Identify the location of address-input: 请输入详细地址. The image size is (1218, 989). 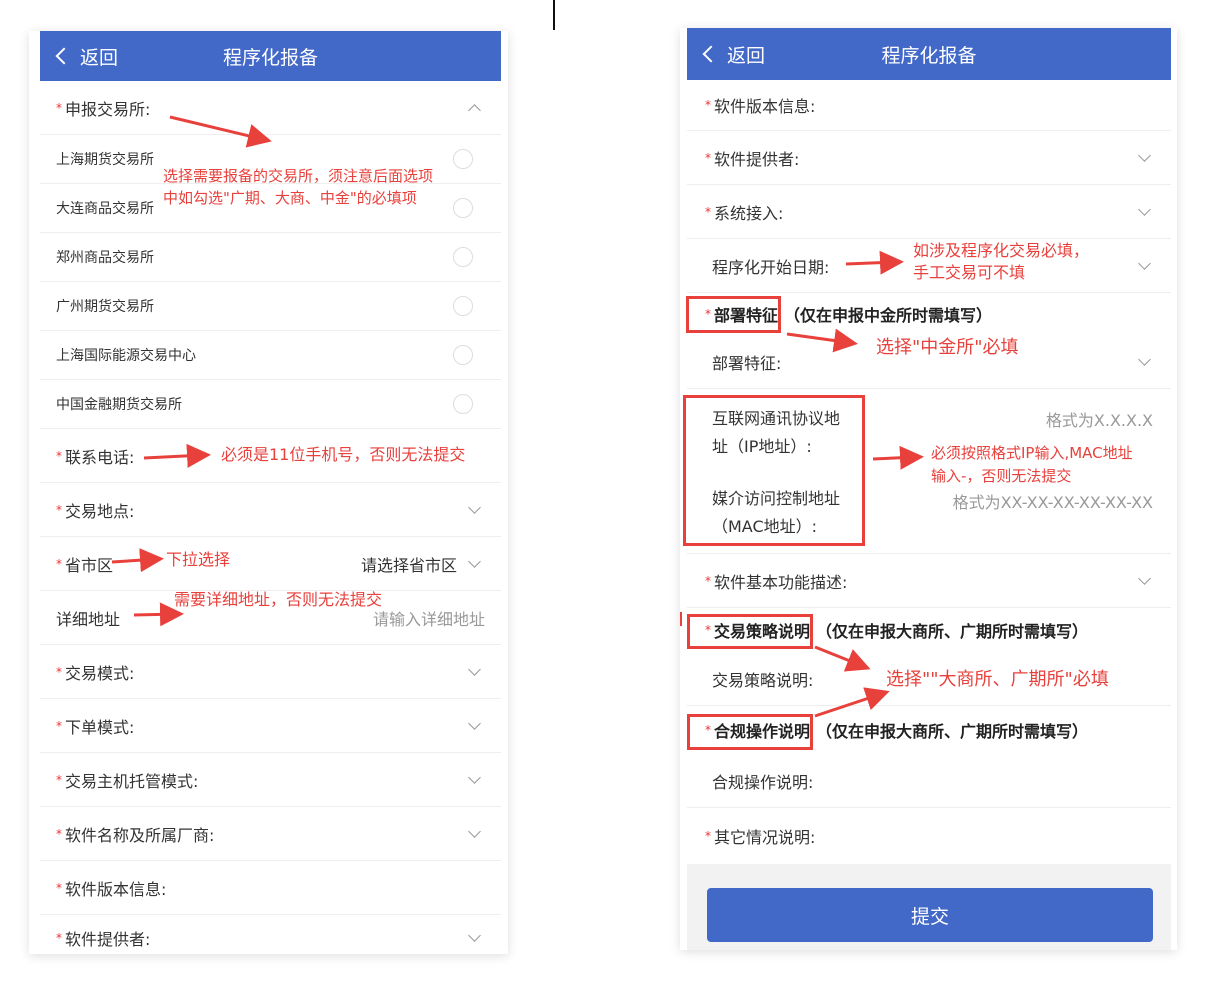
(429, 618).